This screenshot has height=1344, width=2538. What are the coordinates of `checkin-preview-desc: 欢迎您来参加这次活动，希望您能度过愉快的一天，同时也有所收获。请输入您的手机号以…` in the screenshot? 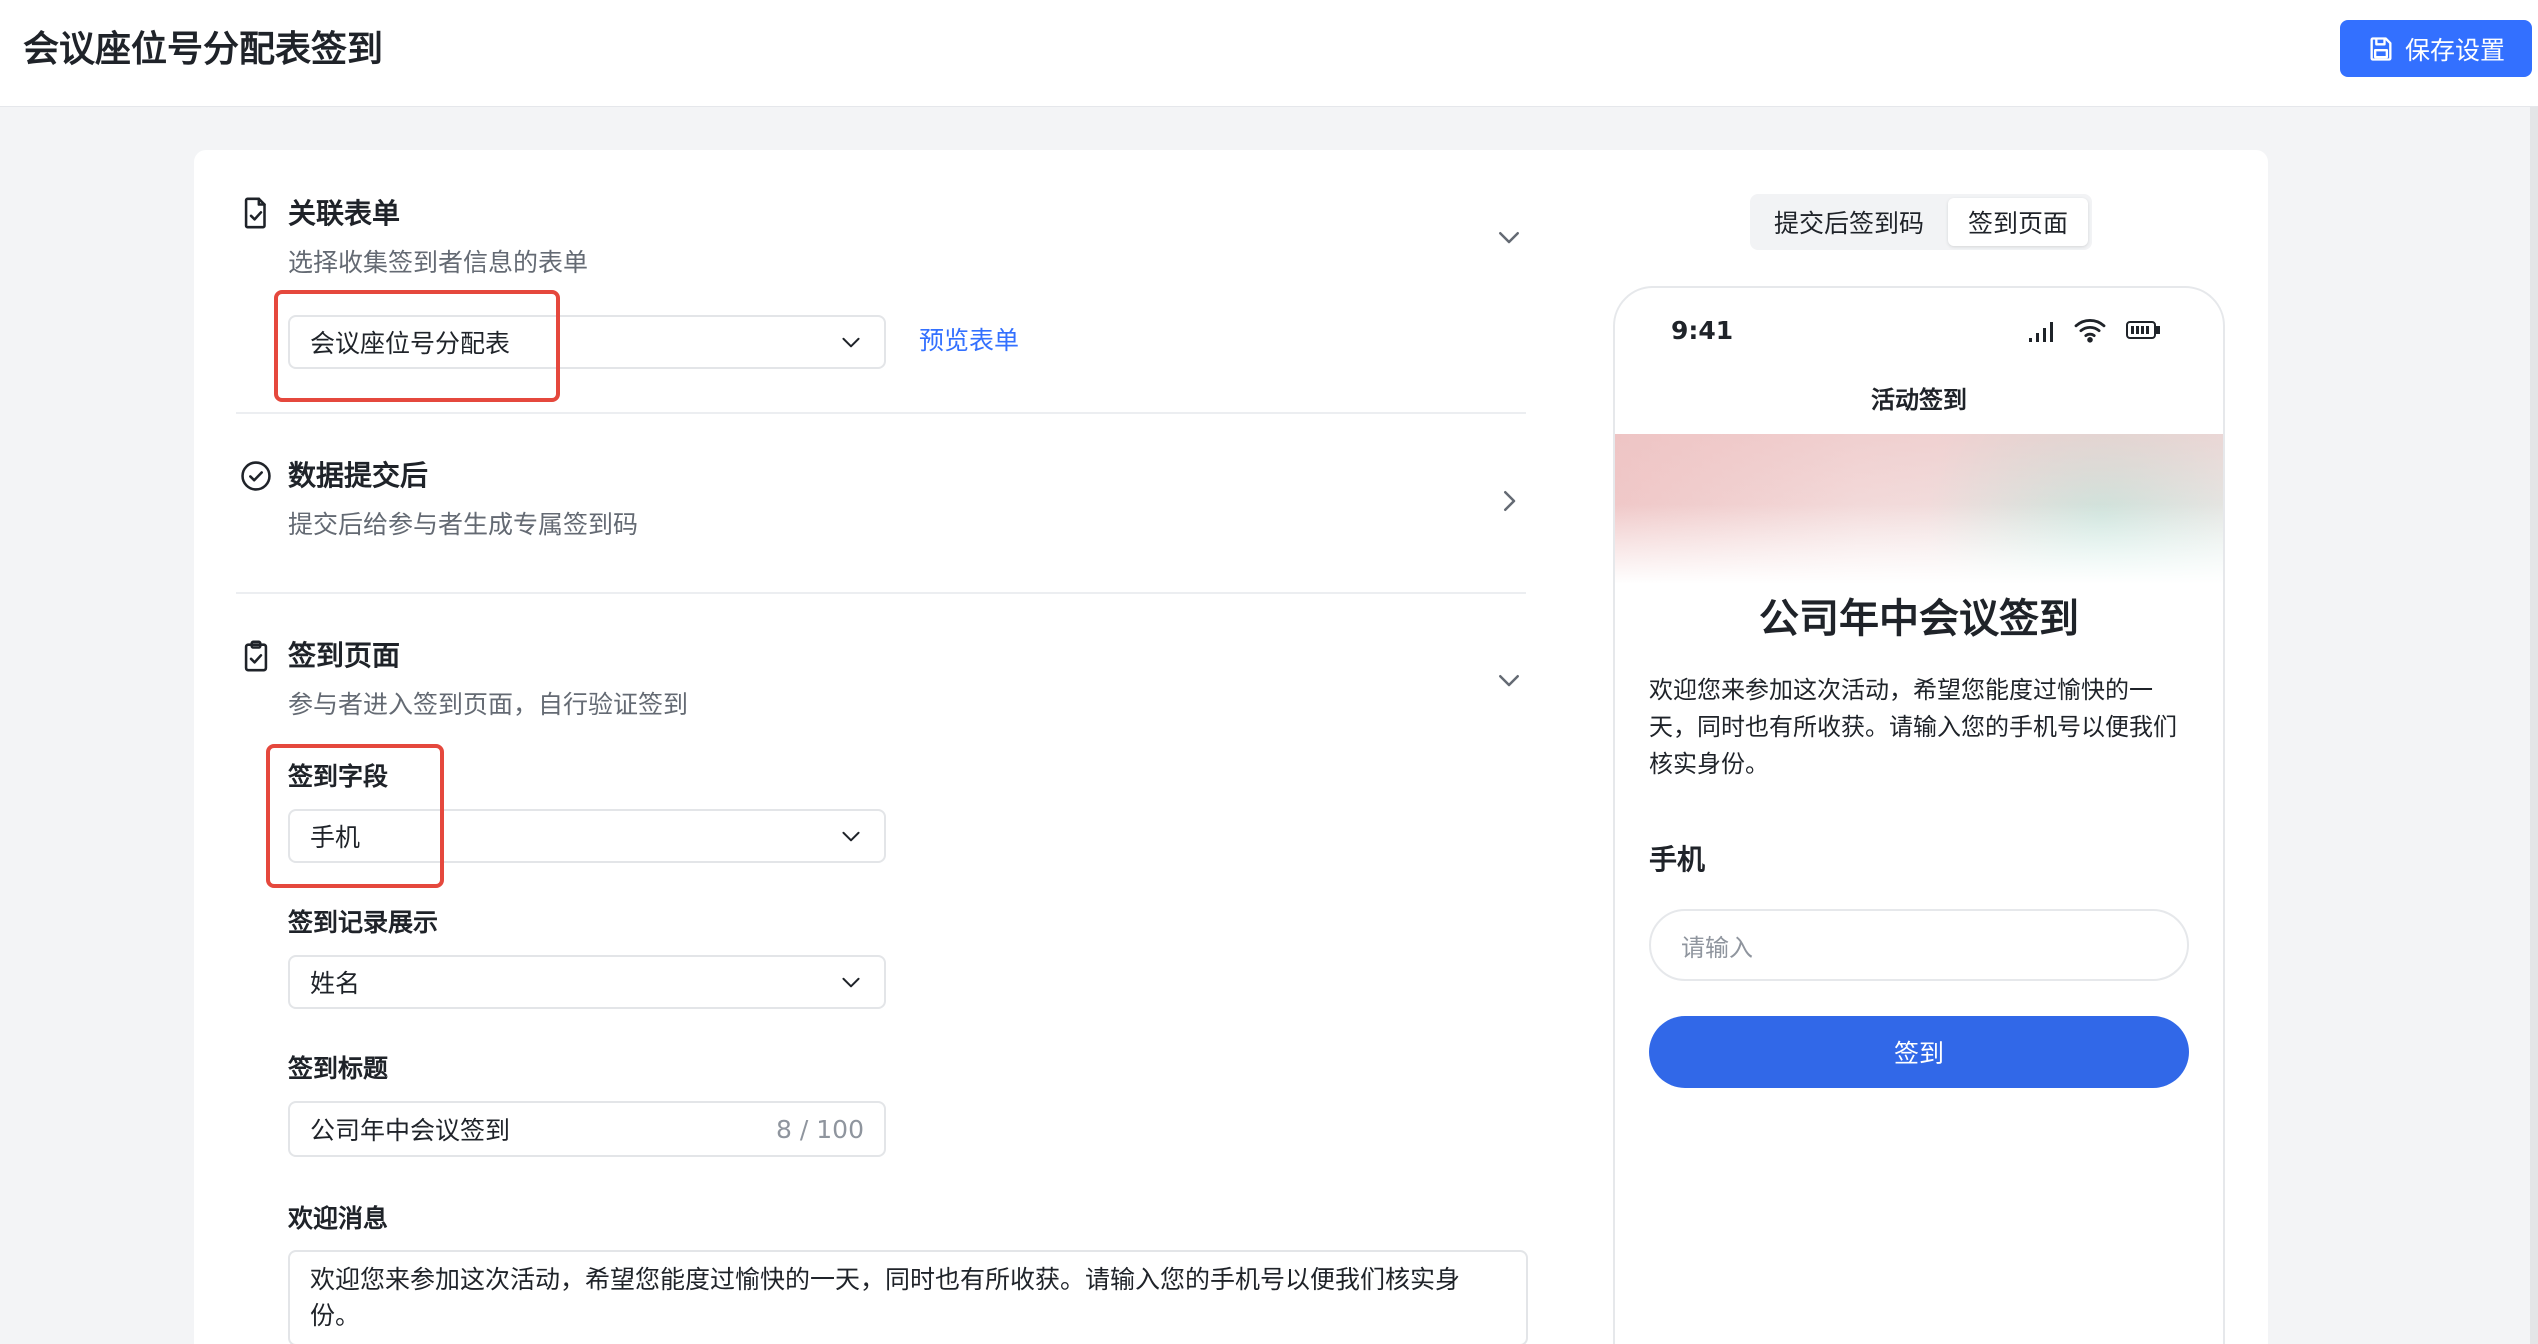 It's located at (1913, 727).